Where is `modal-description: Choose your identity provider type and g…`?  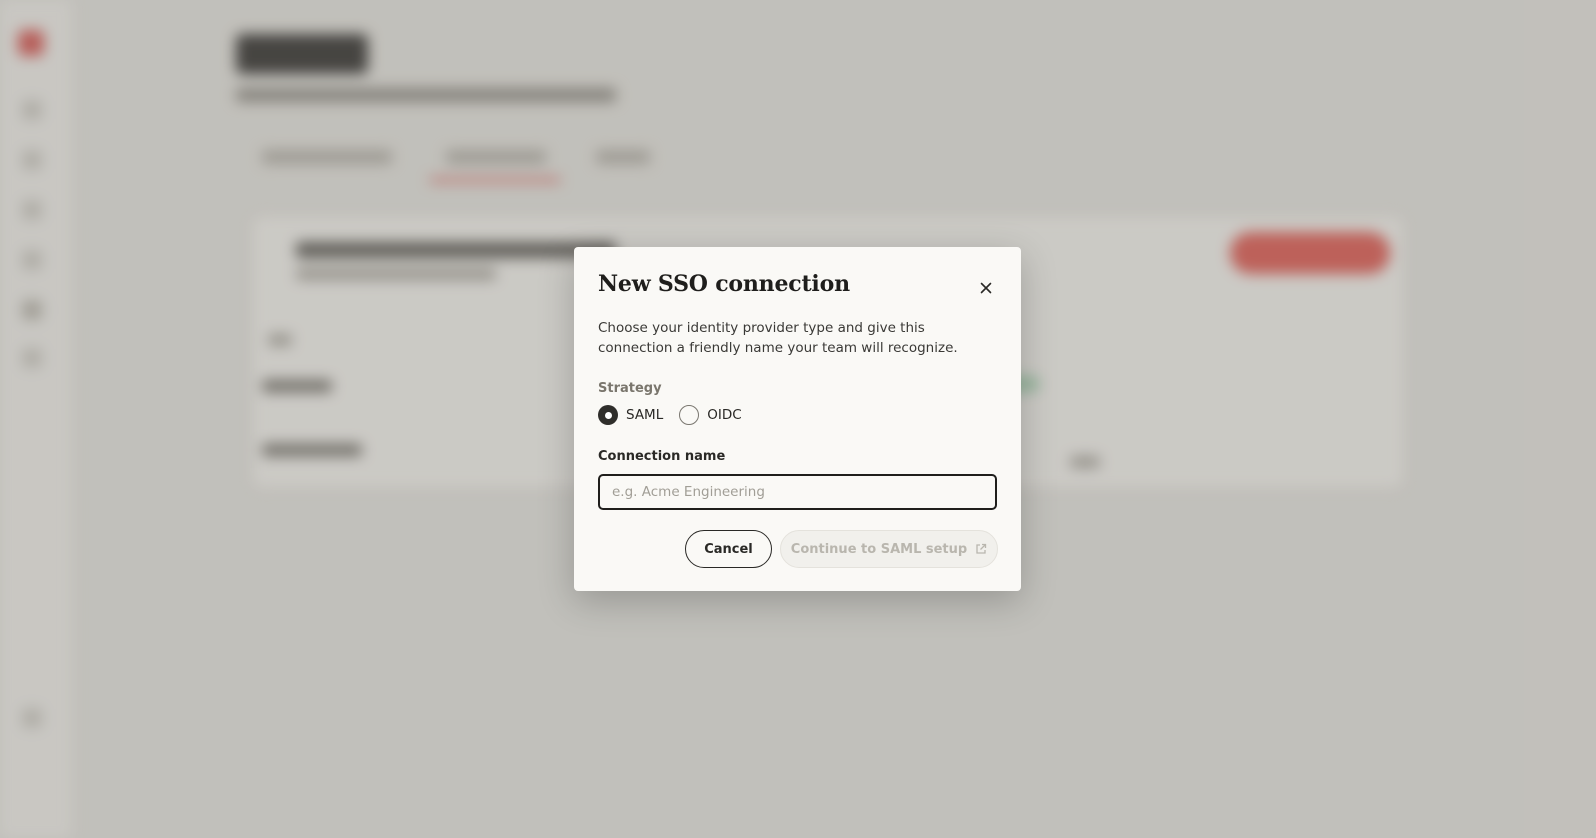
modal-description: Choose your identity provider type and g… is located at coordinates (778, 338).